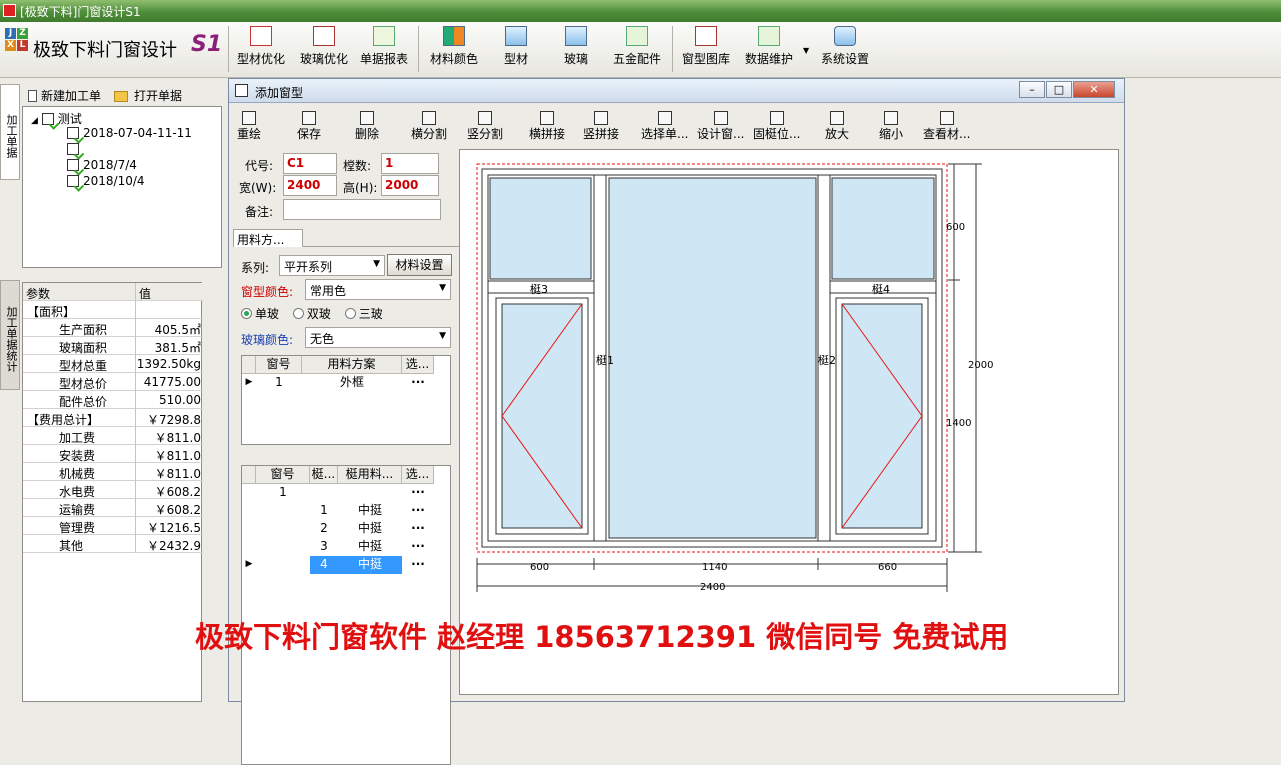  Describe the element at coordinates (706, 50) in the screenshot. I see `window-library-button: 窗型图库` at that location.